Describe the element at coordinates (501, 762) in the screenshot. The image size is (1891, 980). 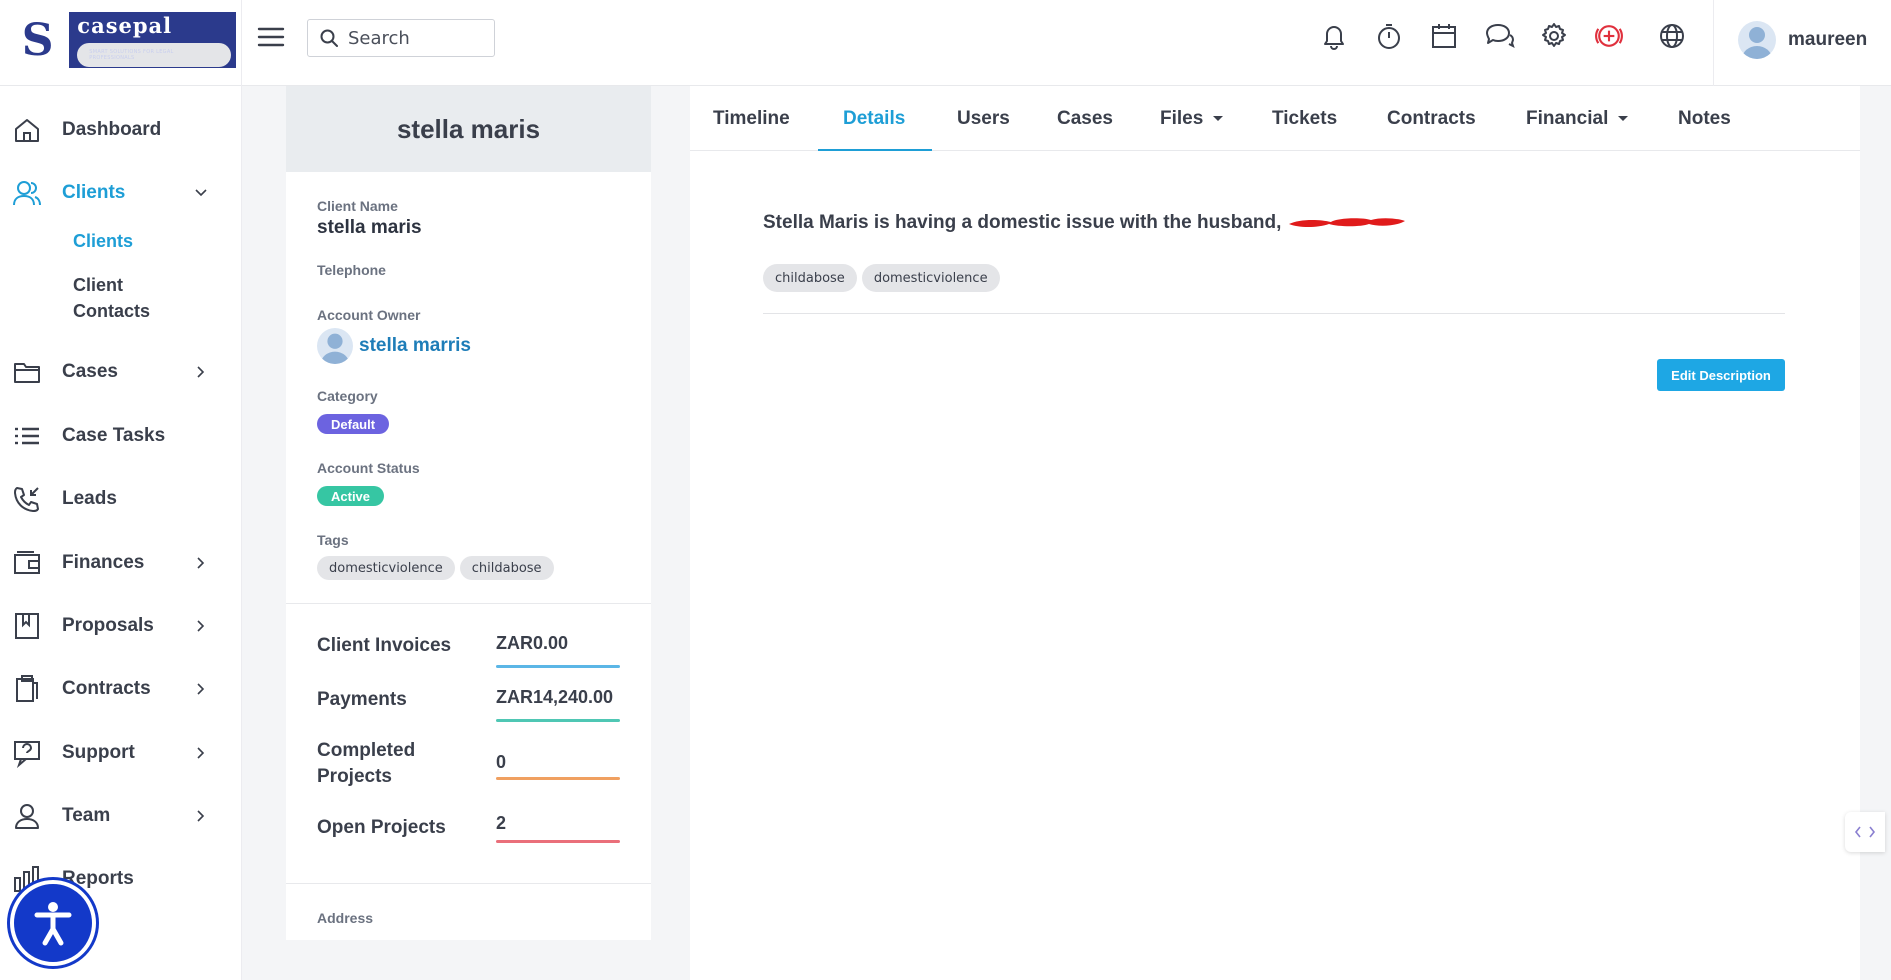
I see `stat-value: 0` at that location.